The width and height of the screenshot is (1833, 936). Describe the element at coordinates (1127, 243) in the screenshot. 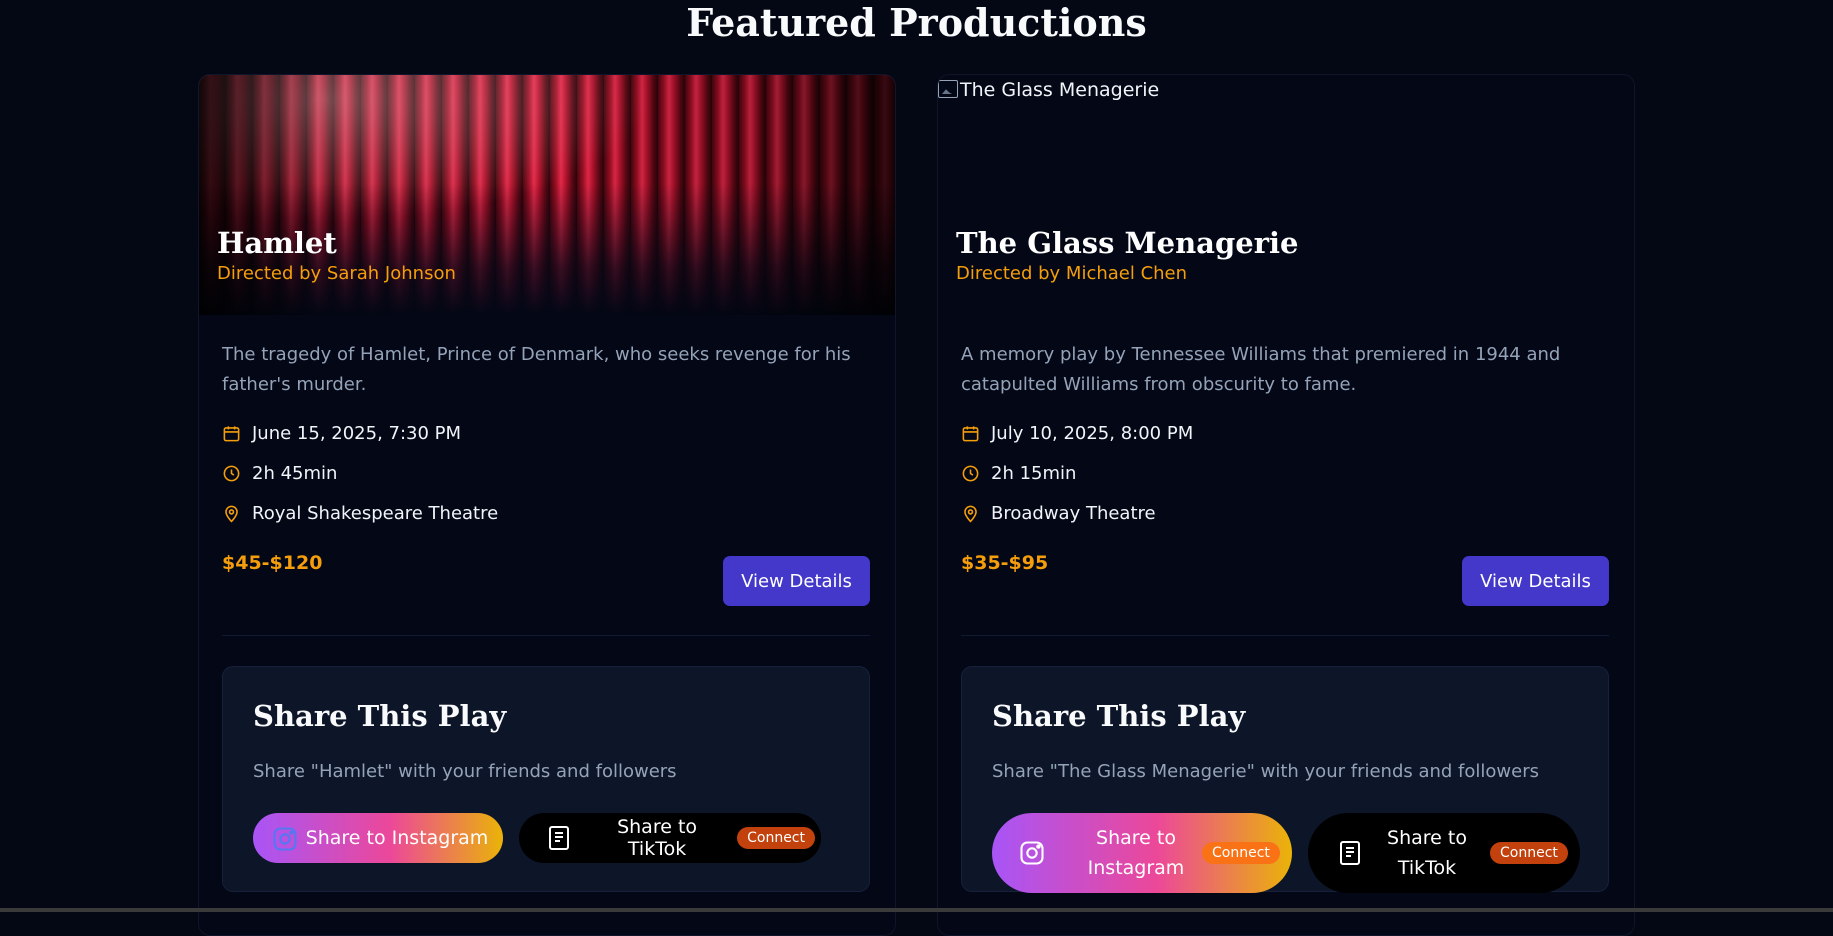

I see `production-title: The Glass Menagerie` at that location.